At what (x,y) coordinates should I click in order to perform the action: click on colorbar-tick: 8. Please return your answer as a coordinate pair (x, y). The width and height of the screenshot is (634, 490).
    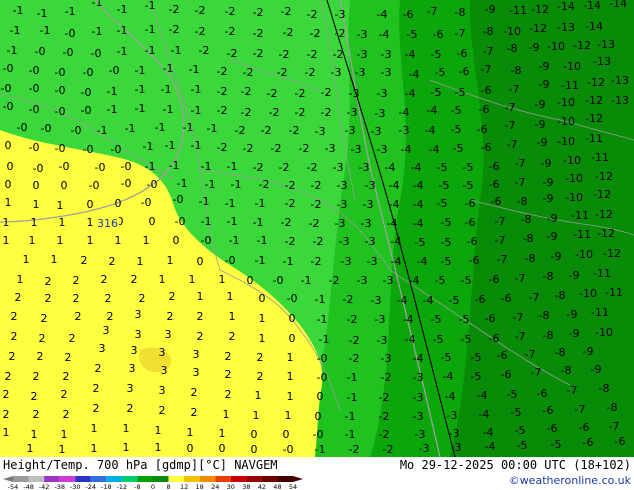
    Looking at the image, I should click on (168, 486).